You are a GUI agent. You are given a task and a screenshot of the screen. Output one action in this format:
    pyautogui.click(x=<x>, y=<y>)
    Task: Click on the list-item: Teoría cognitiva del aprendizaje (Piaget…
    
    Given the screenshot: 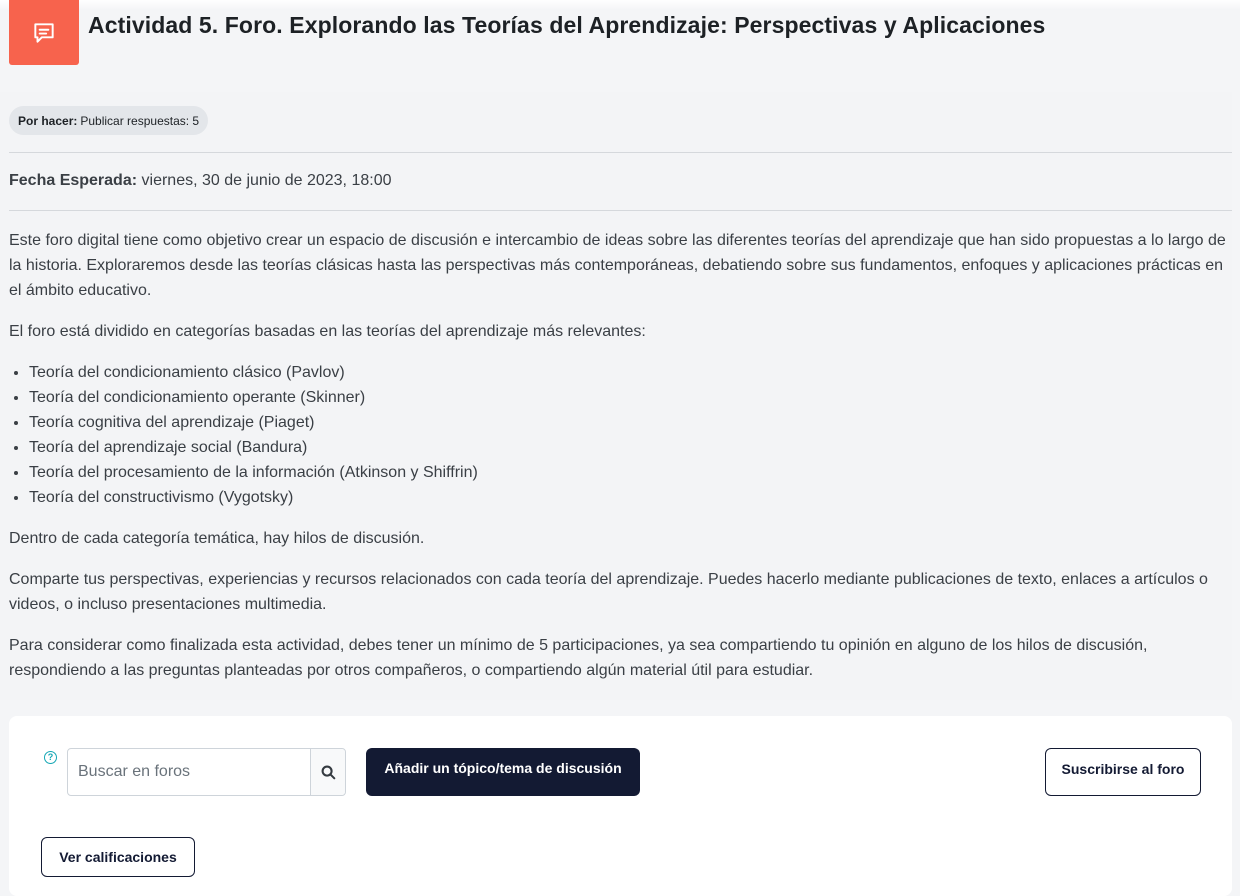 What is the action you would take?
    pyautogui.click(x=631, y=422)
    